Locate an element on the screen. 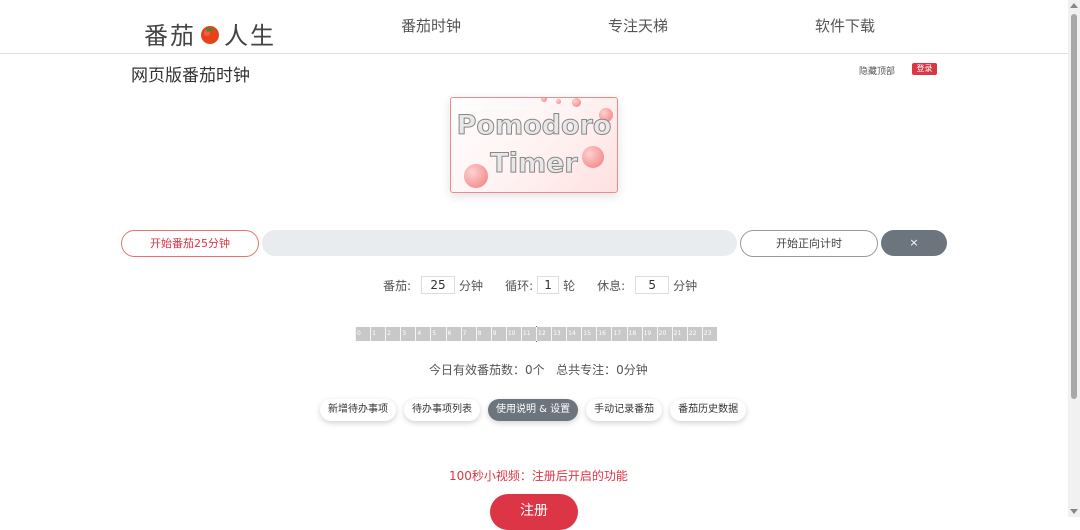 The height and width of the screenshot is (530, 1080). cycle-count-unit: 轮 is located at coordinates (569, 285).